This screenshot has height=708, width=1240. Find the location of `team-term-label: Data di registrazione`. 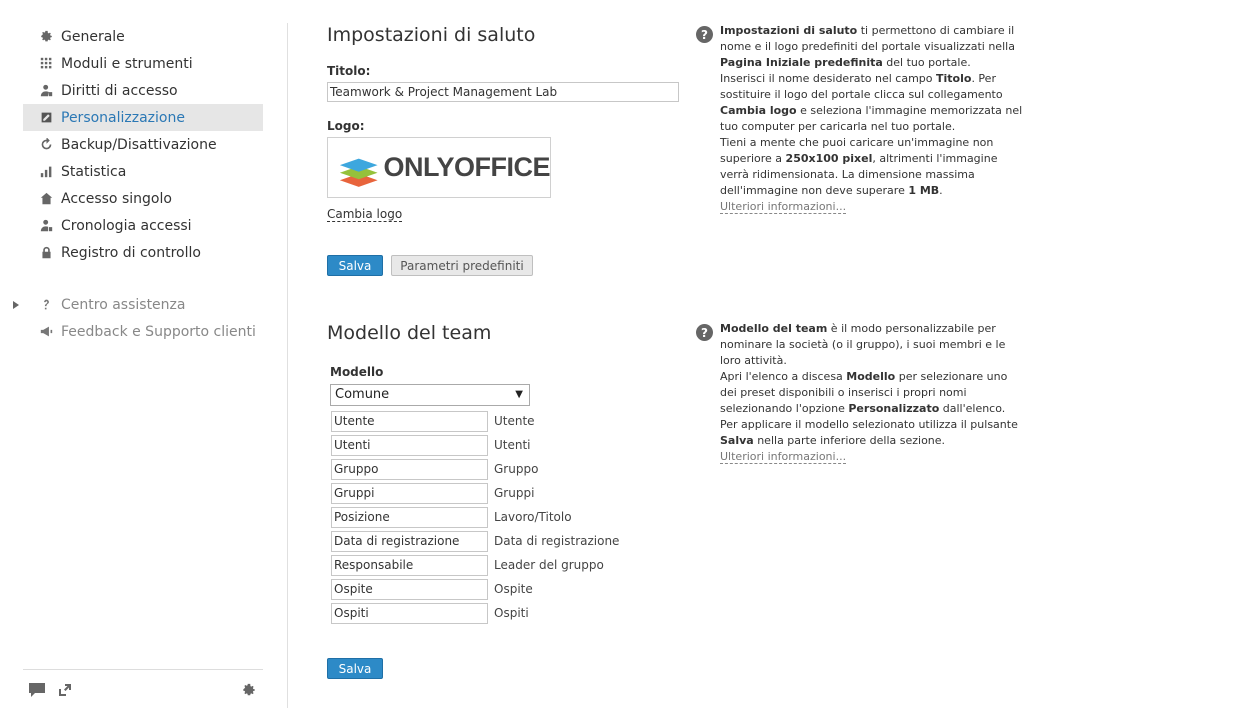

team-term-label: Data di registrazione is located at coordinates (557, 541).